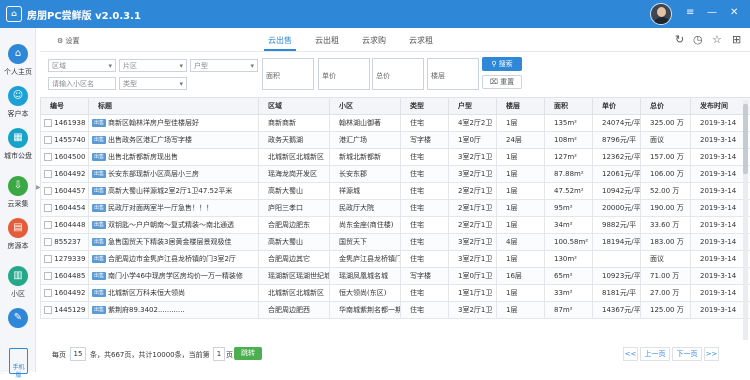 This screenshot has width=750, height=380. Describe the element at coordinates (617, 106) in the screenshot. I see `column-header: 单价` at that location.